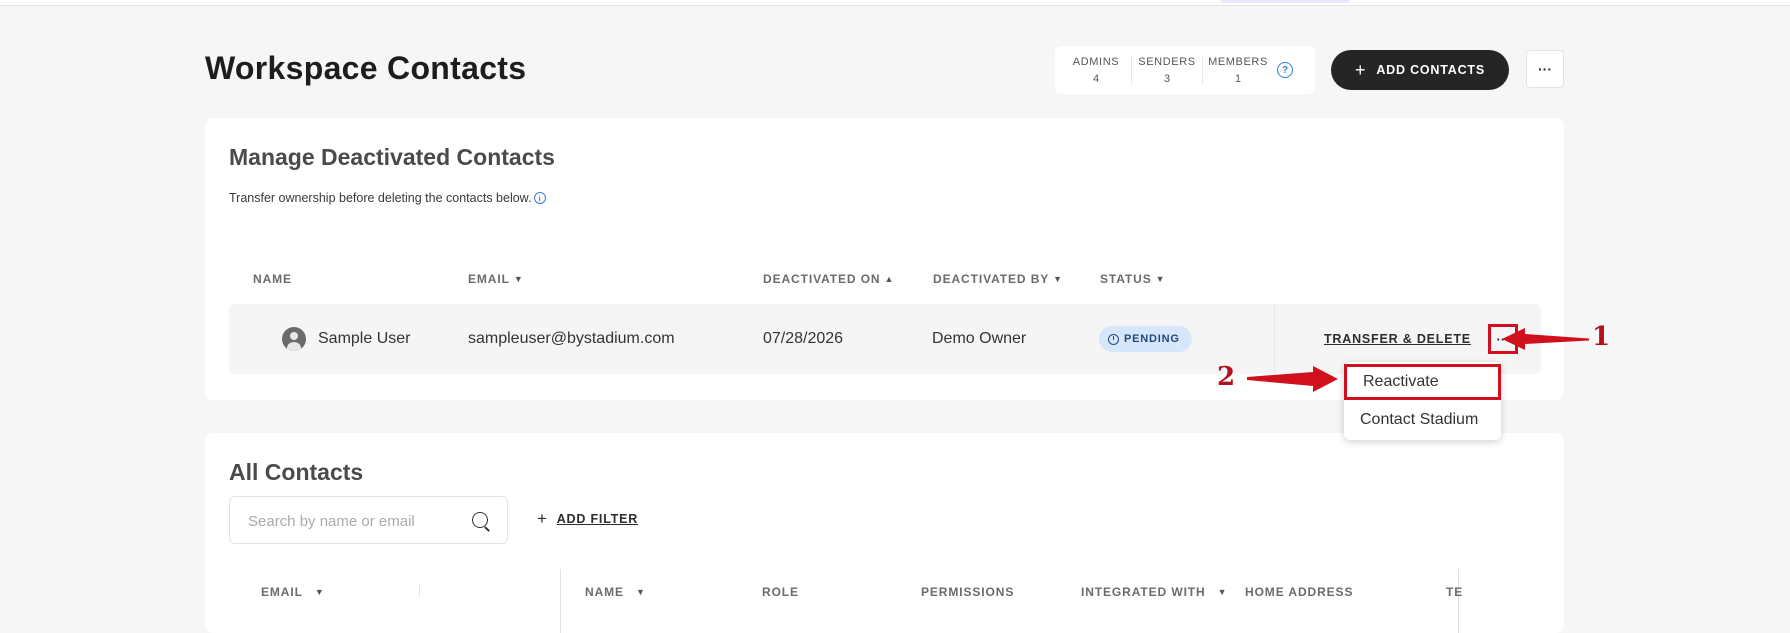 This screenshot has width=1790, height=633. Describe the element at coordinates (1167, 61) in the screenshot. I see `stat-senders-label: SENDERS` at that location.